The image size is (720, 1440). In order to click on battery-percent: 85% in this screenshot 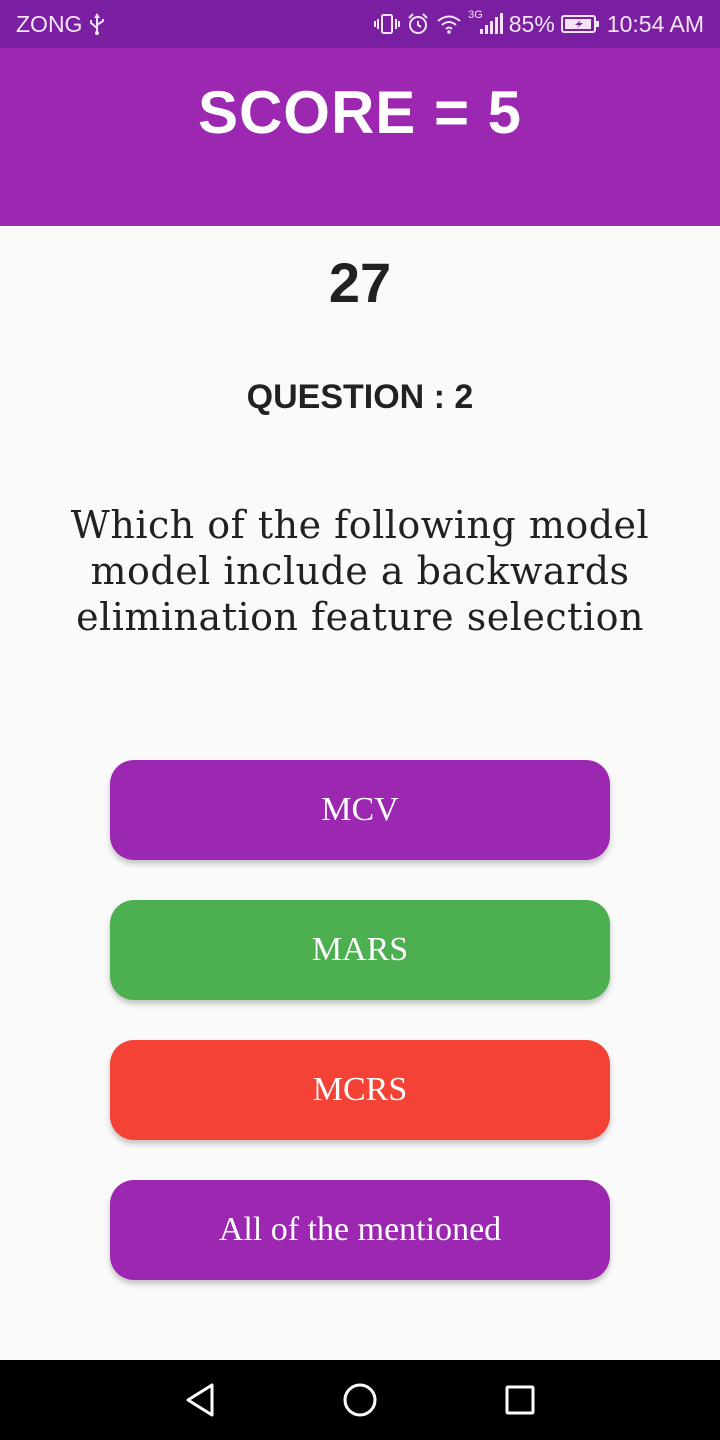, I will do `click(531, 23)`.